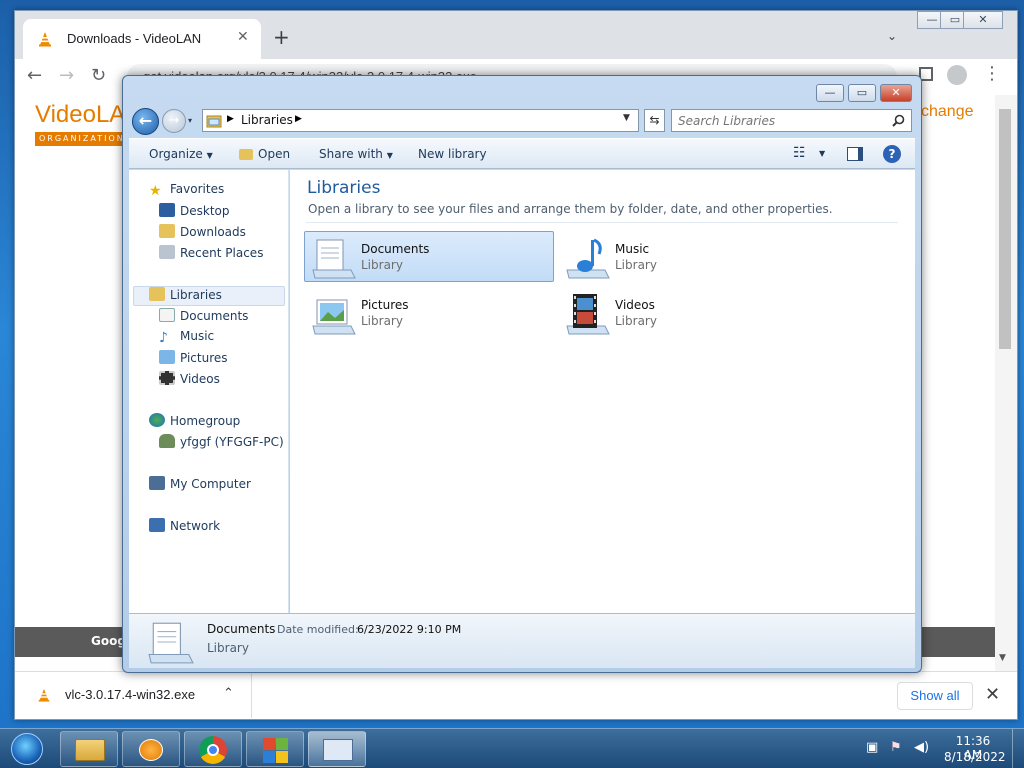 This screenshot has width=1024, height=768. Describe the element at coordinates (185, 294) in the screenshot. I see `nav-libraries: Libraries` at that location.